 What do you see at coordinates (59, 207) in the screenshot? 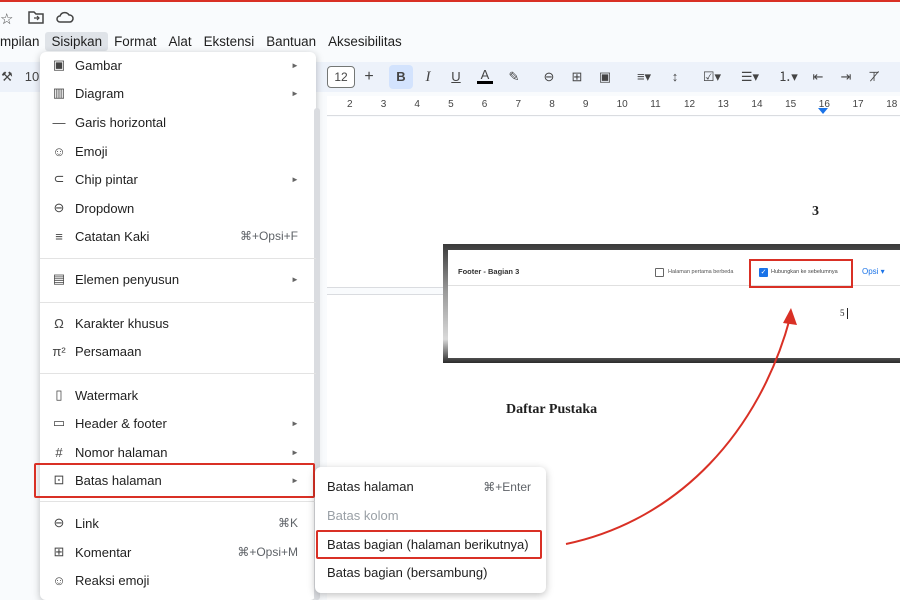
I see `dropdown-icon: ⊖` at bounding box center [59, 207].